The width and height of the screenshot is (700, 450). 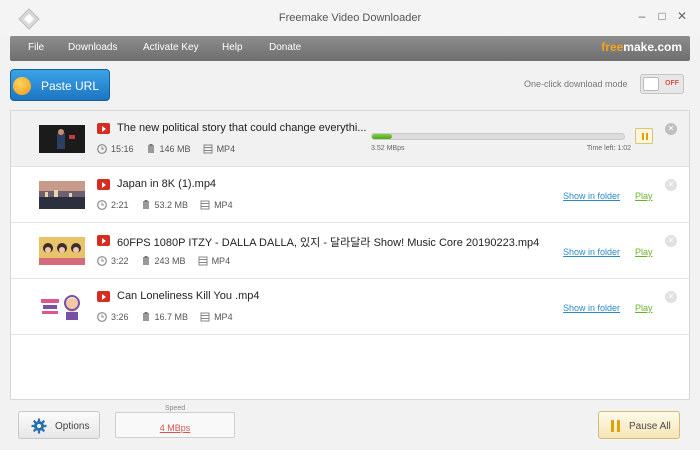 I want to click on video-title: Japan in 8K (1).mp4, so click(x=167, y=184).